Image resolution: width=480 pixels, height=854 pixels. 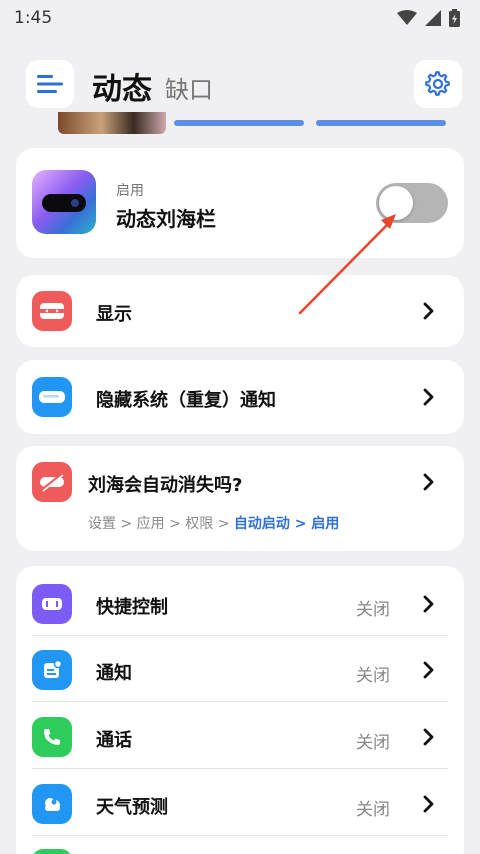 What do you see at coordinates (240, 498) in the screenshot?
I see `auto-disappear-menu-item: 刘海会自动消失吗? 设置 > 应用 > 权限 > 自动启动 > 启用` at bounding box center [240, 498].